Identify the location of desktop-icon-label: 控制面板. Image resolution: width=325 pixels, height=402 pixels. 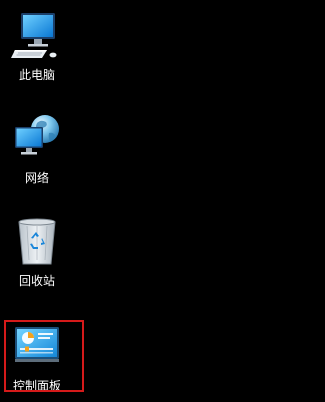
(36, 386).